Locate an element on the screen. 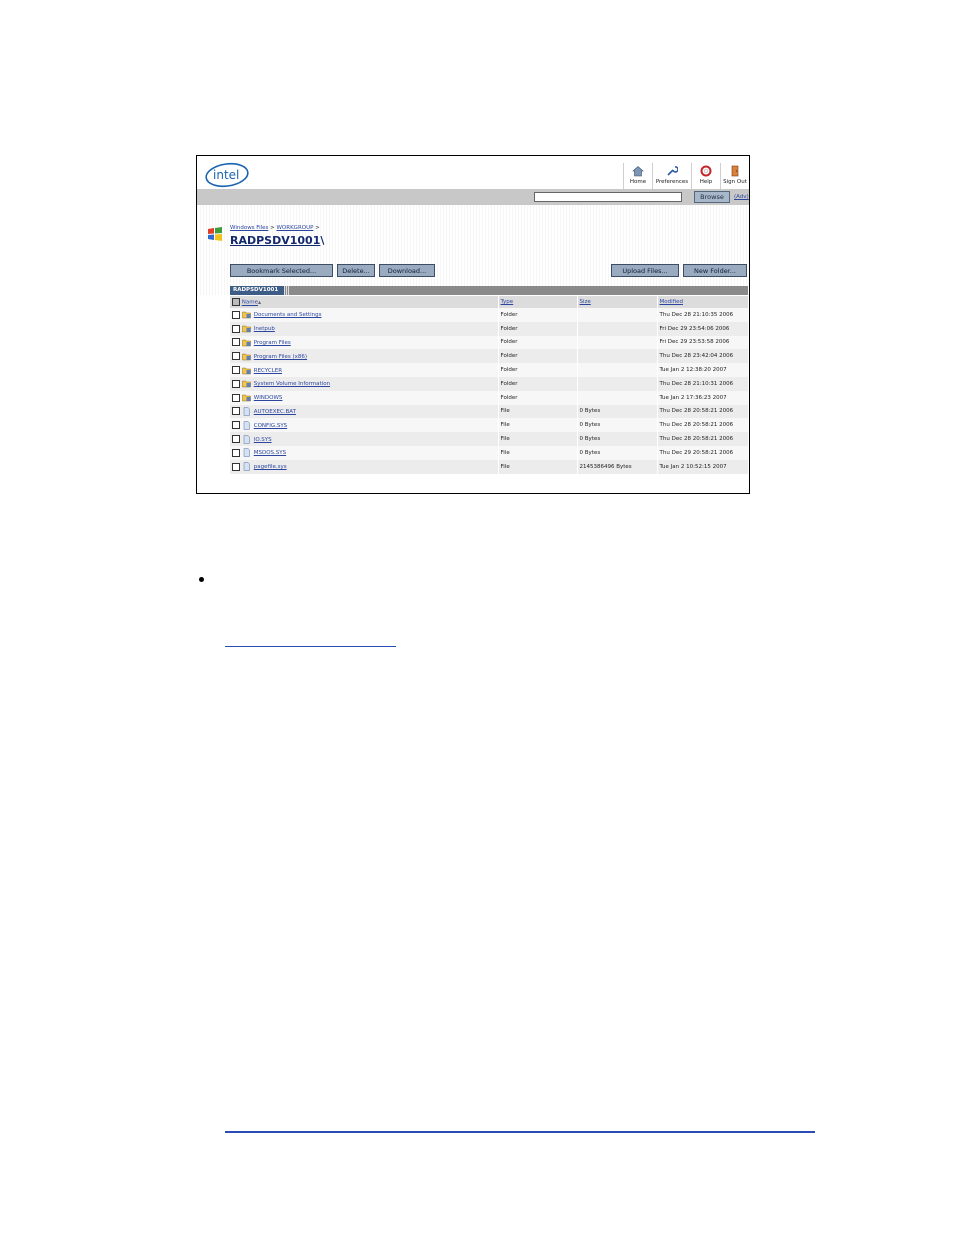  modified-cell: Thu Dec 29 20:58:21 2006 is located at coordinates (703, 452).